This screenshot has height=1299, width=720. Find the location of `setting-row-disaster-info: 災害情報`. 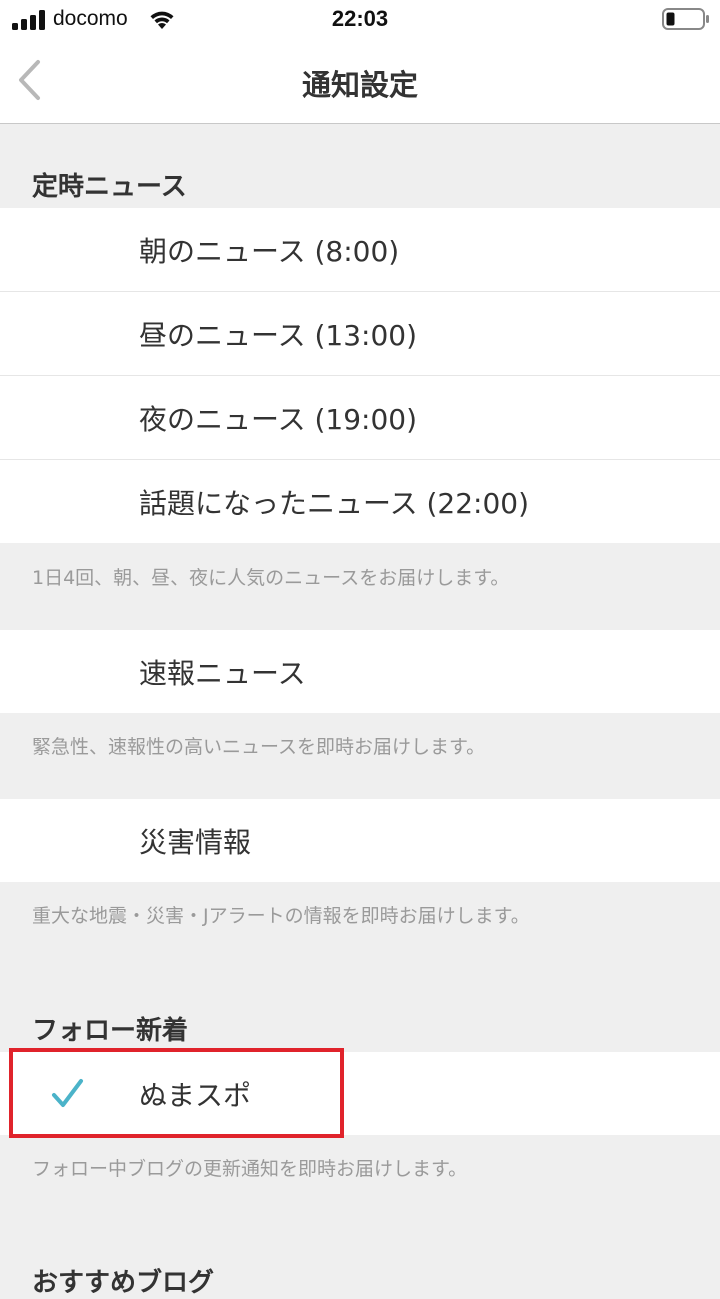

setting-row-disaster-info: 災害情報 is located at coordinates (360, 840).